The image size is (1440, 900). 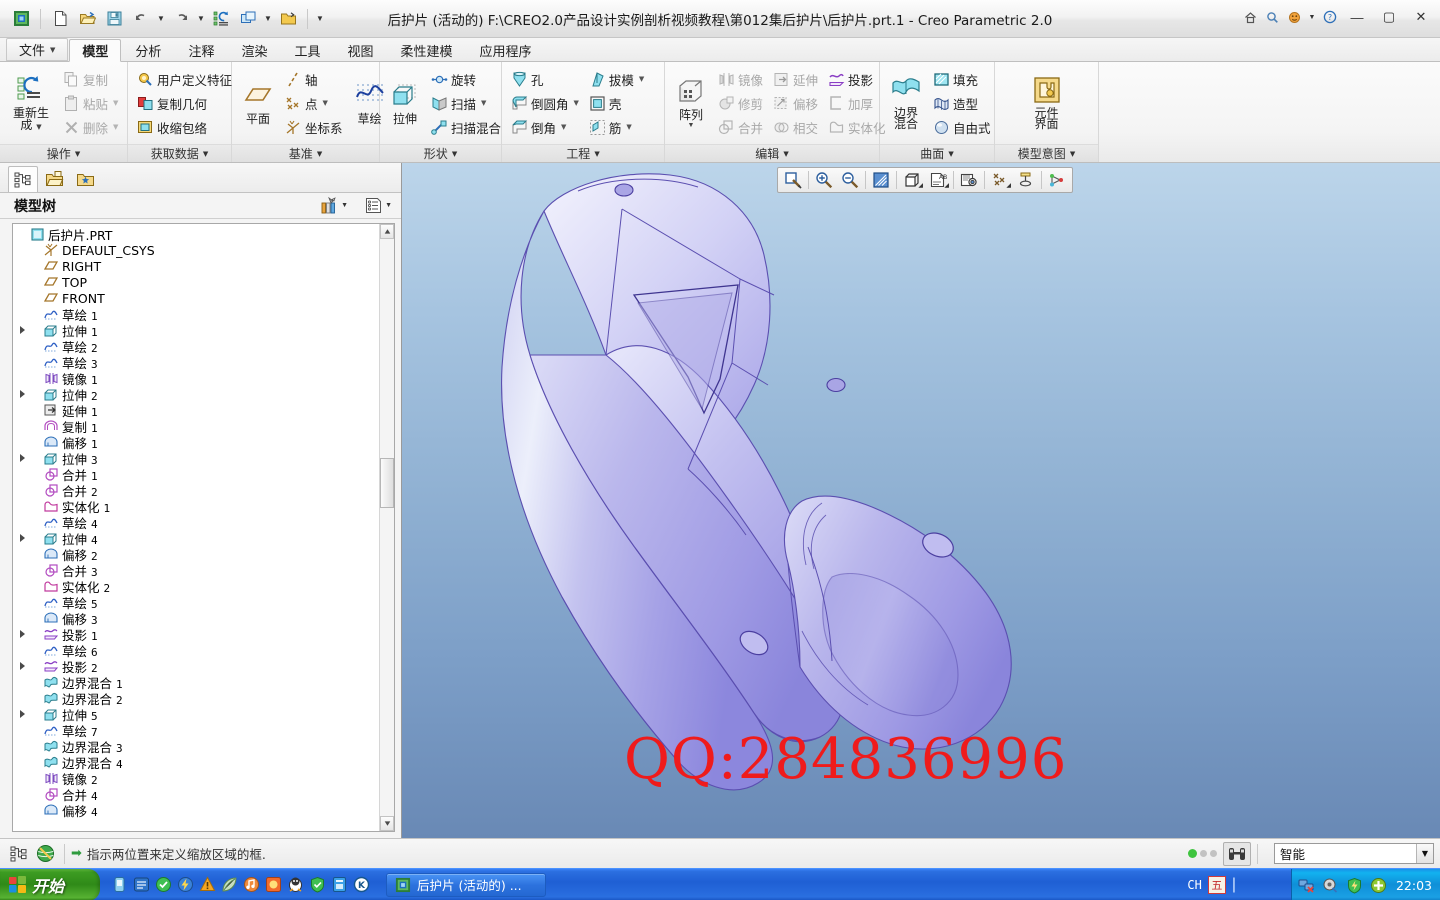 What do you see at coordinates (545, 103) in the screenshot?
I see `round-button: 倒圆角 ▼` at bounding box center [545, 103].